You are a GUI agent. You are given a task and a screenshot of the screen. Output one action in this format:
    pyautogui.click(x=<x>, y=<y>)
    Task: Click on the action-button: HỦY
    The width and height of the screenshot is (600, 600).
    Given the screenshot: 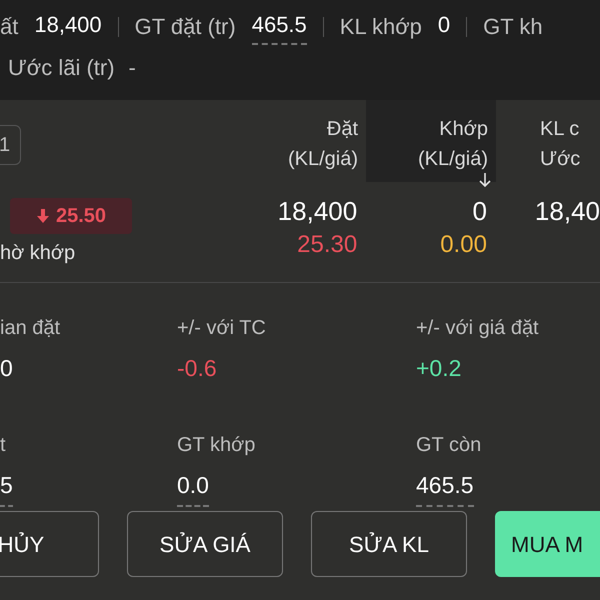 What is the action you would take?
    pyautogui.click(x=49, y=544)
    